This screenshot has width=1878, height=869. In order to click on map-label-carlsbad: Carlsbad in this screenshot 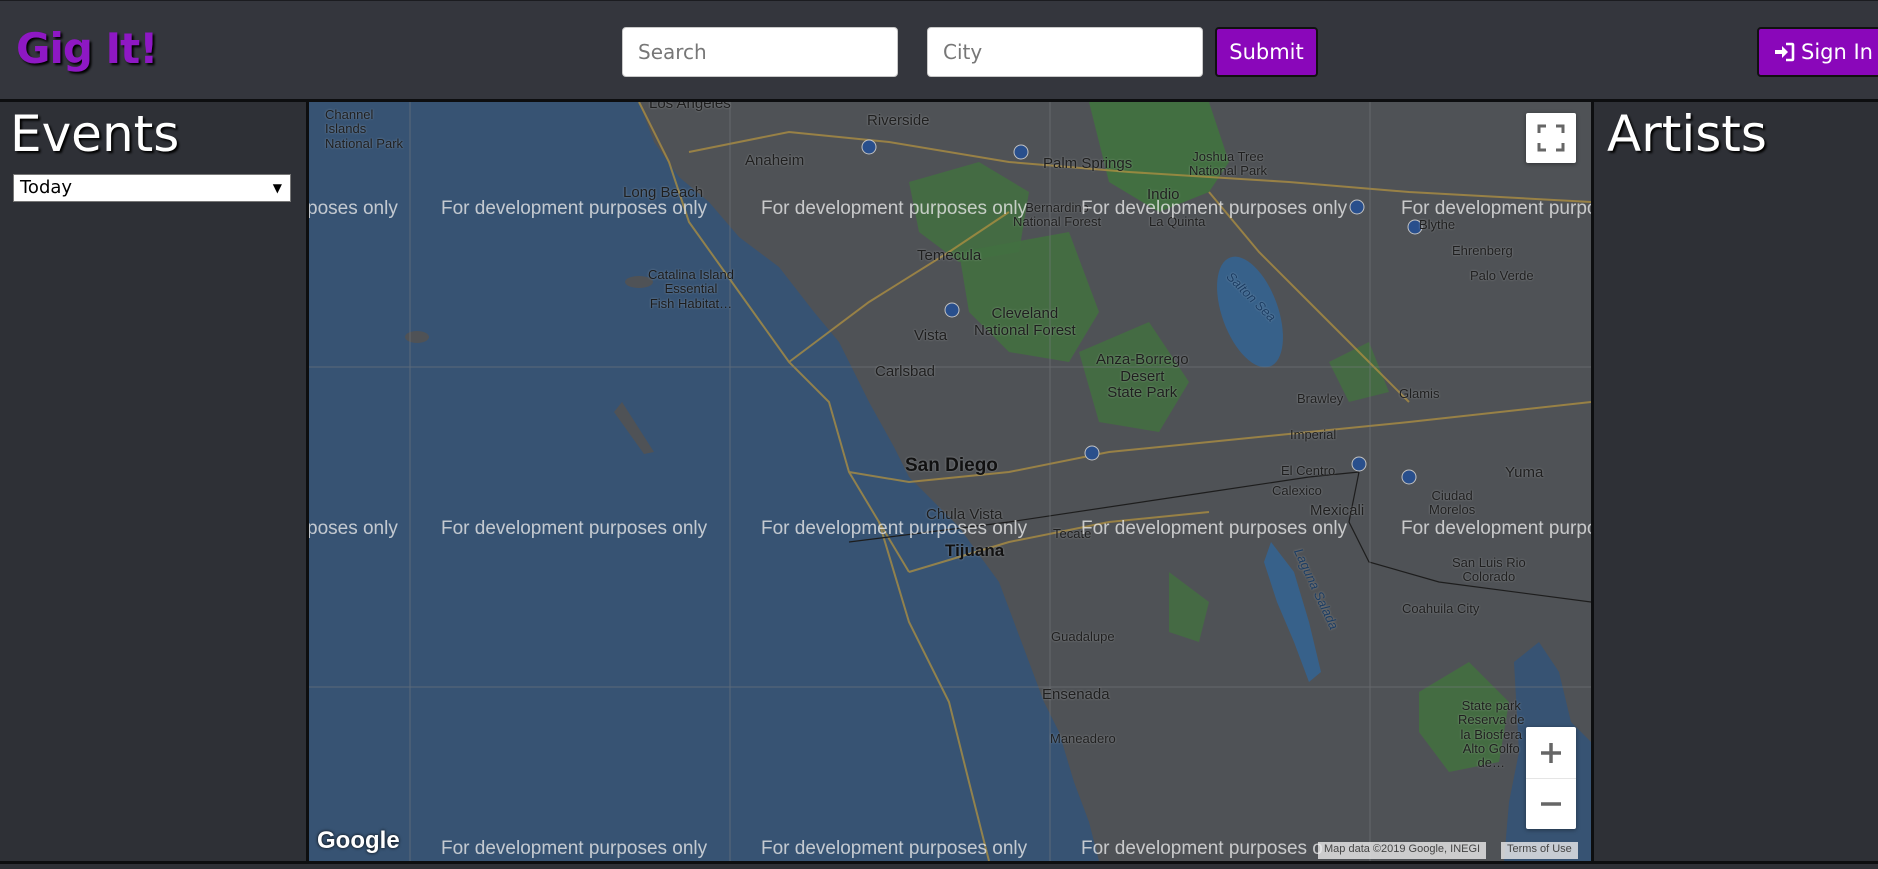, I will do `click(905, 371)`.